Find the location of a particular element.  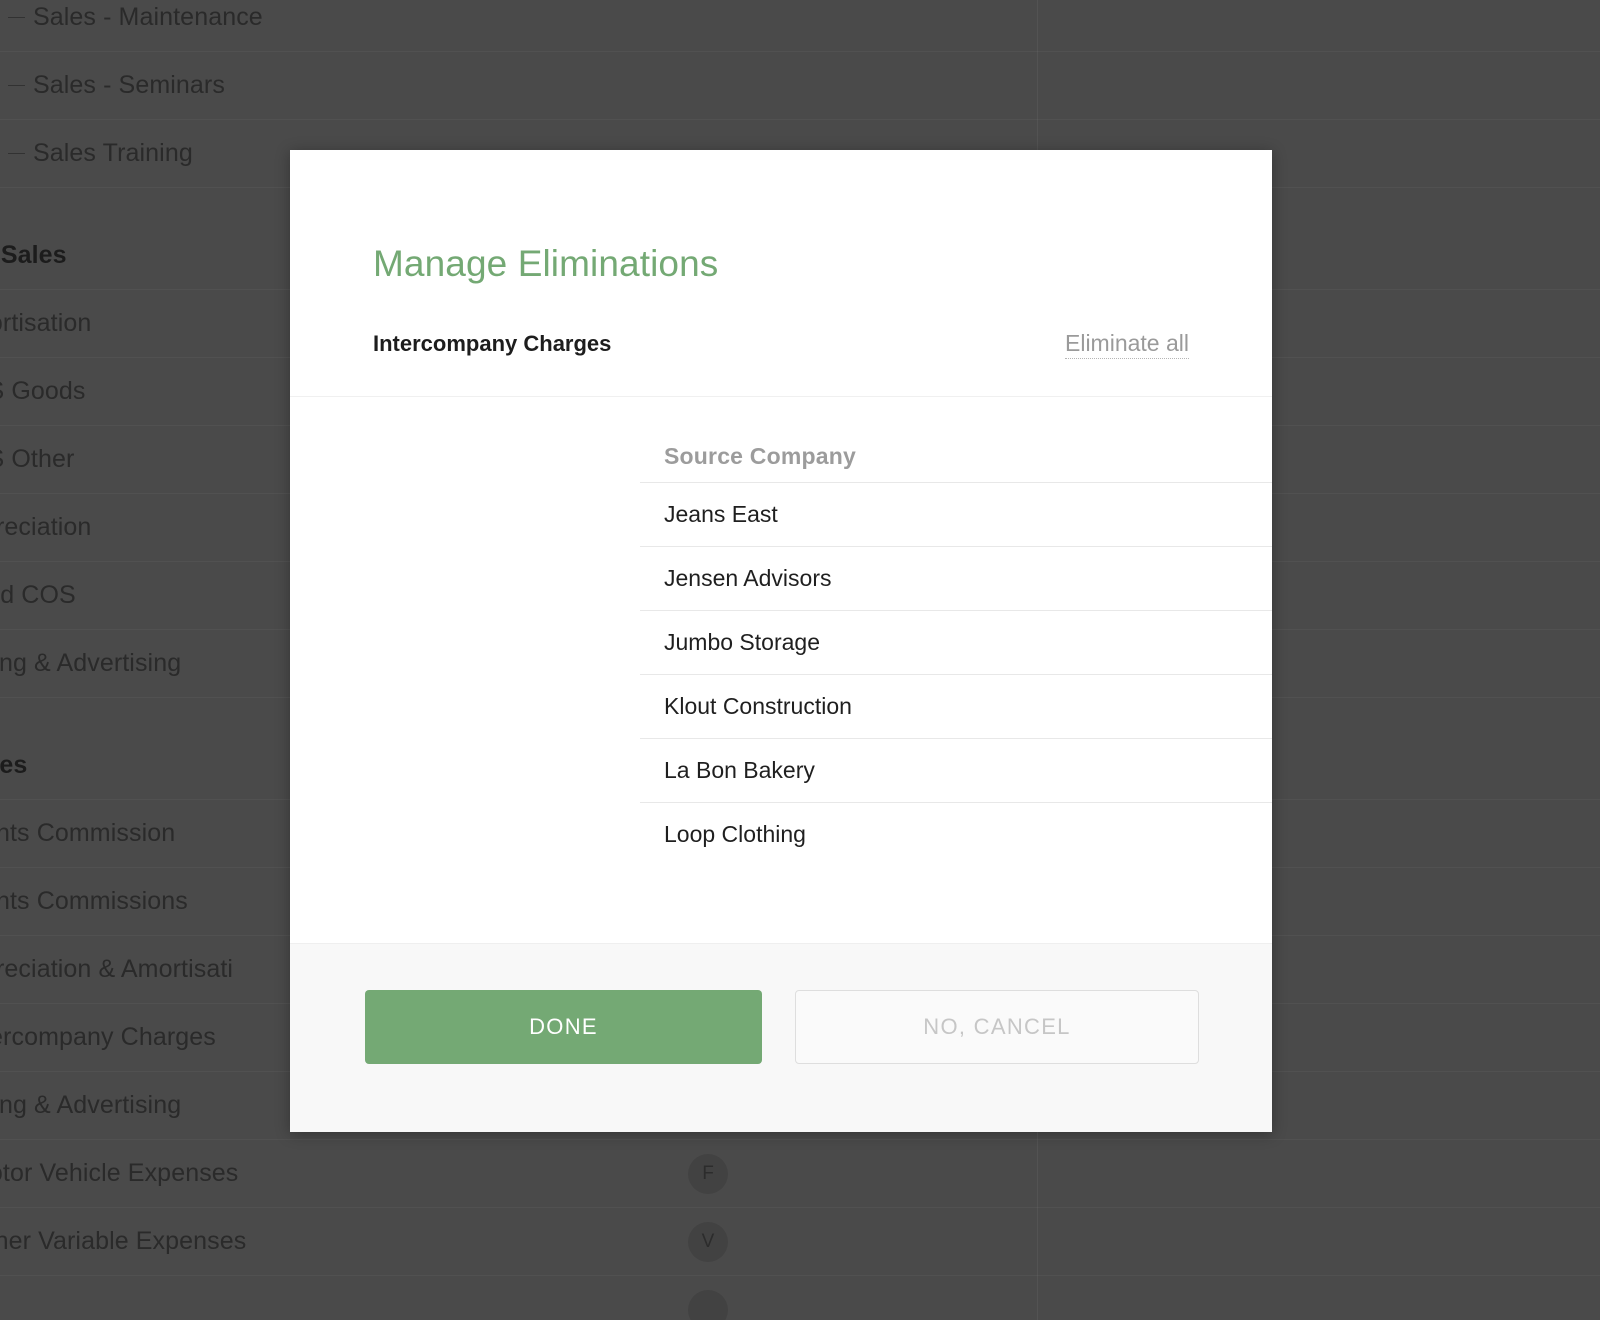

background-list-item-label: ntercompany Charges is located at coordinates (108, 1037).